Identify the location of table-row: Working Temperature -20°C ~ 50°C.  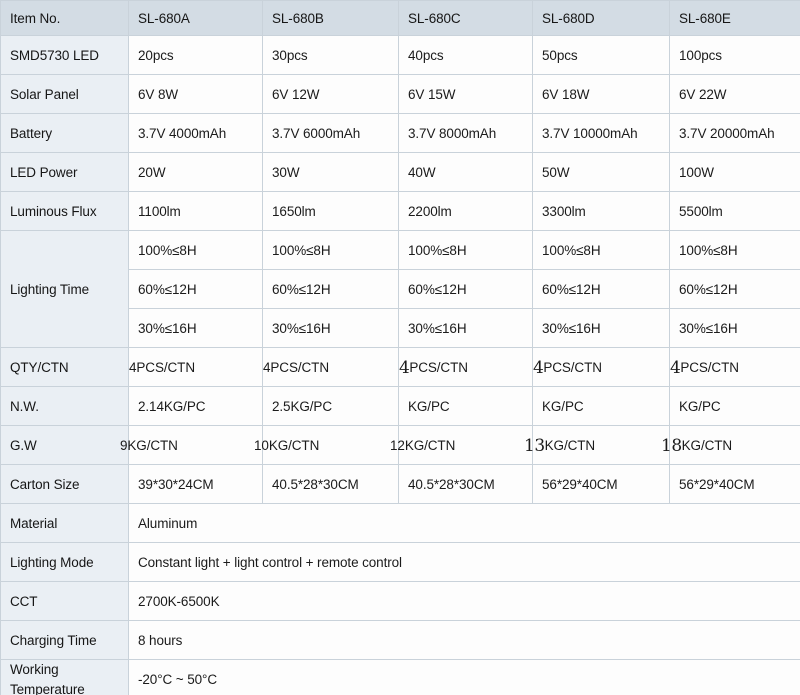
(400, 676).